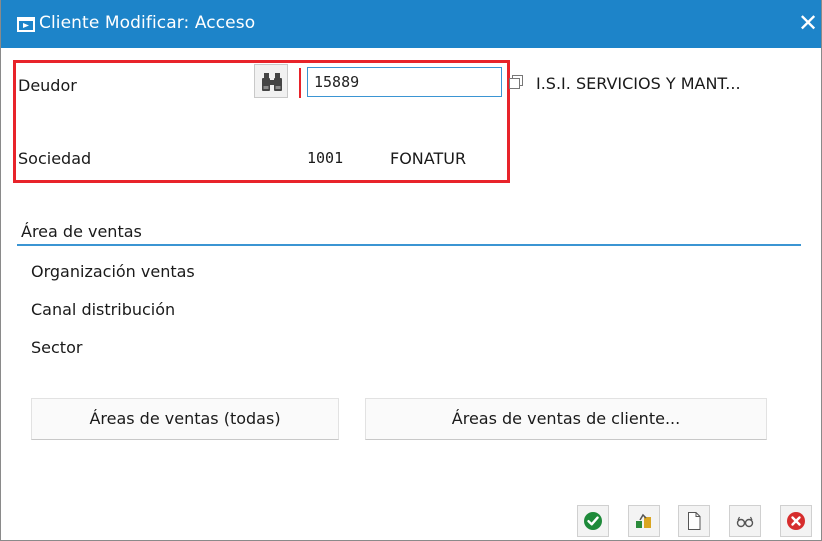 Image resolution: width=822 pixels, height=541 pixels. What do you see at coordinates (147, 23) in the screenshot?
I see `window-title: Cliente Modificar: Acceso` at bounding box center [147, 23].